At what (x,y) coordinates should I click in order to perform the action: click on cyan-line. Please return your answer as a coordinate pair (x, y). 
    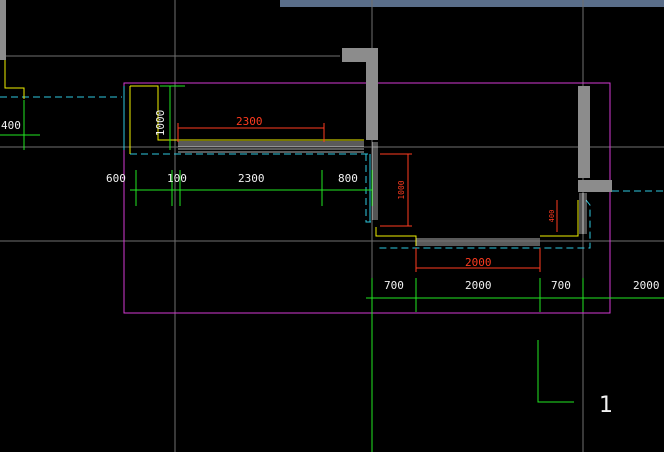
    Looking at the image, I should click on (368, 188).